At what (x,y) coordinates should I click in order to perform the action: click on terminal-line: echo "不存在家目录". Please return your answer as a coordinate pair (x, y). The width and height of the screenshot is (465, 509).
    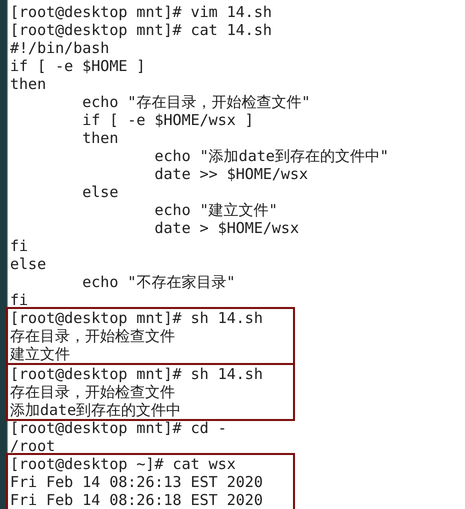
    Looking at the image, I should click on (158, 282).